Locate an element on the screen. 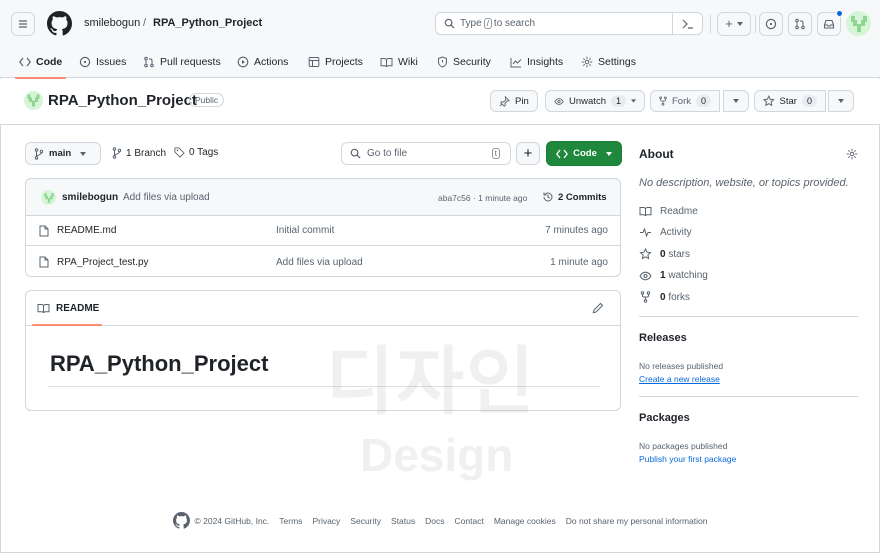 The width and height of the screenshot is (880, 553). unwatch-button: Unwatch 1 is located at coordinates (595, 101).